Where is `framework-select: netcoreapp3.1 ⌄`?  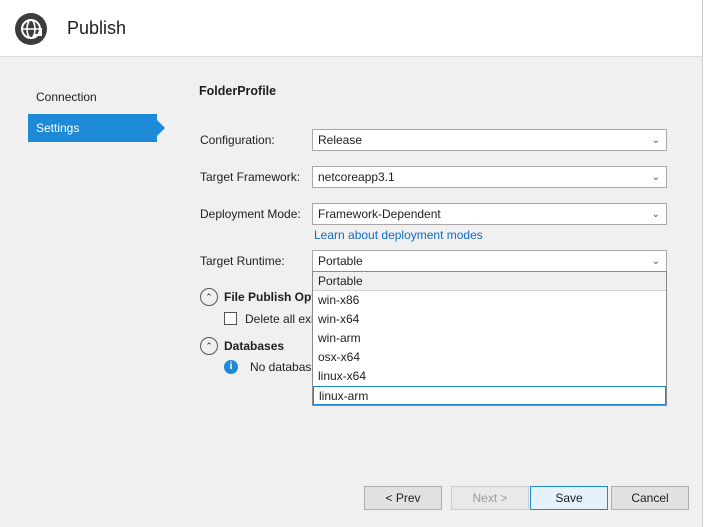 framework-select: netcoreapp3.1 ⌄ is located at coordinates (489, 177).